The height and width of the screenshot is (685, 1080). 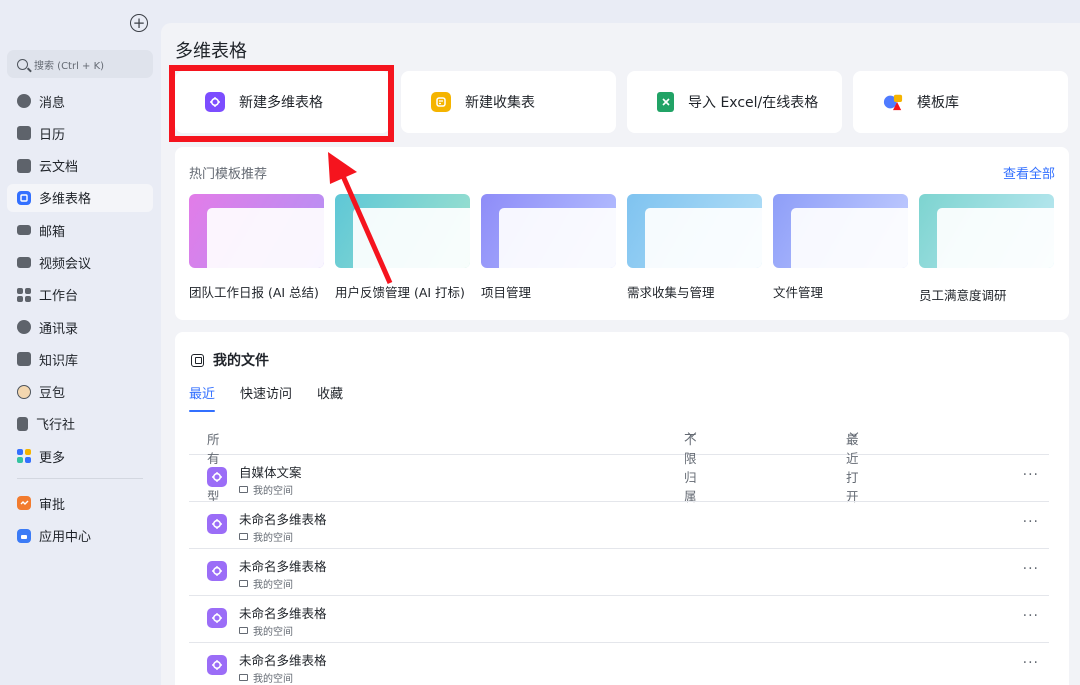 I want to click on mail-icon, so click(x=24, y=230).